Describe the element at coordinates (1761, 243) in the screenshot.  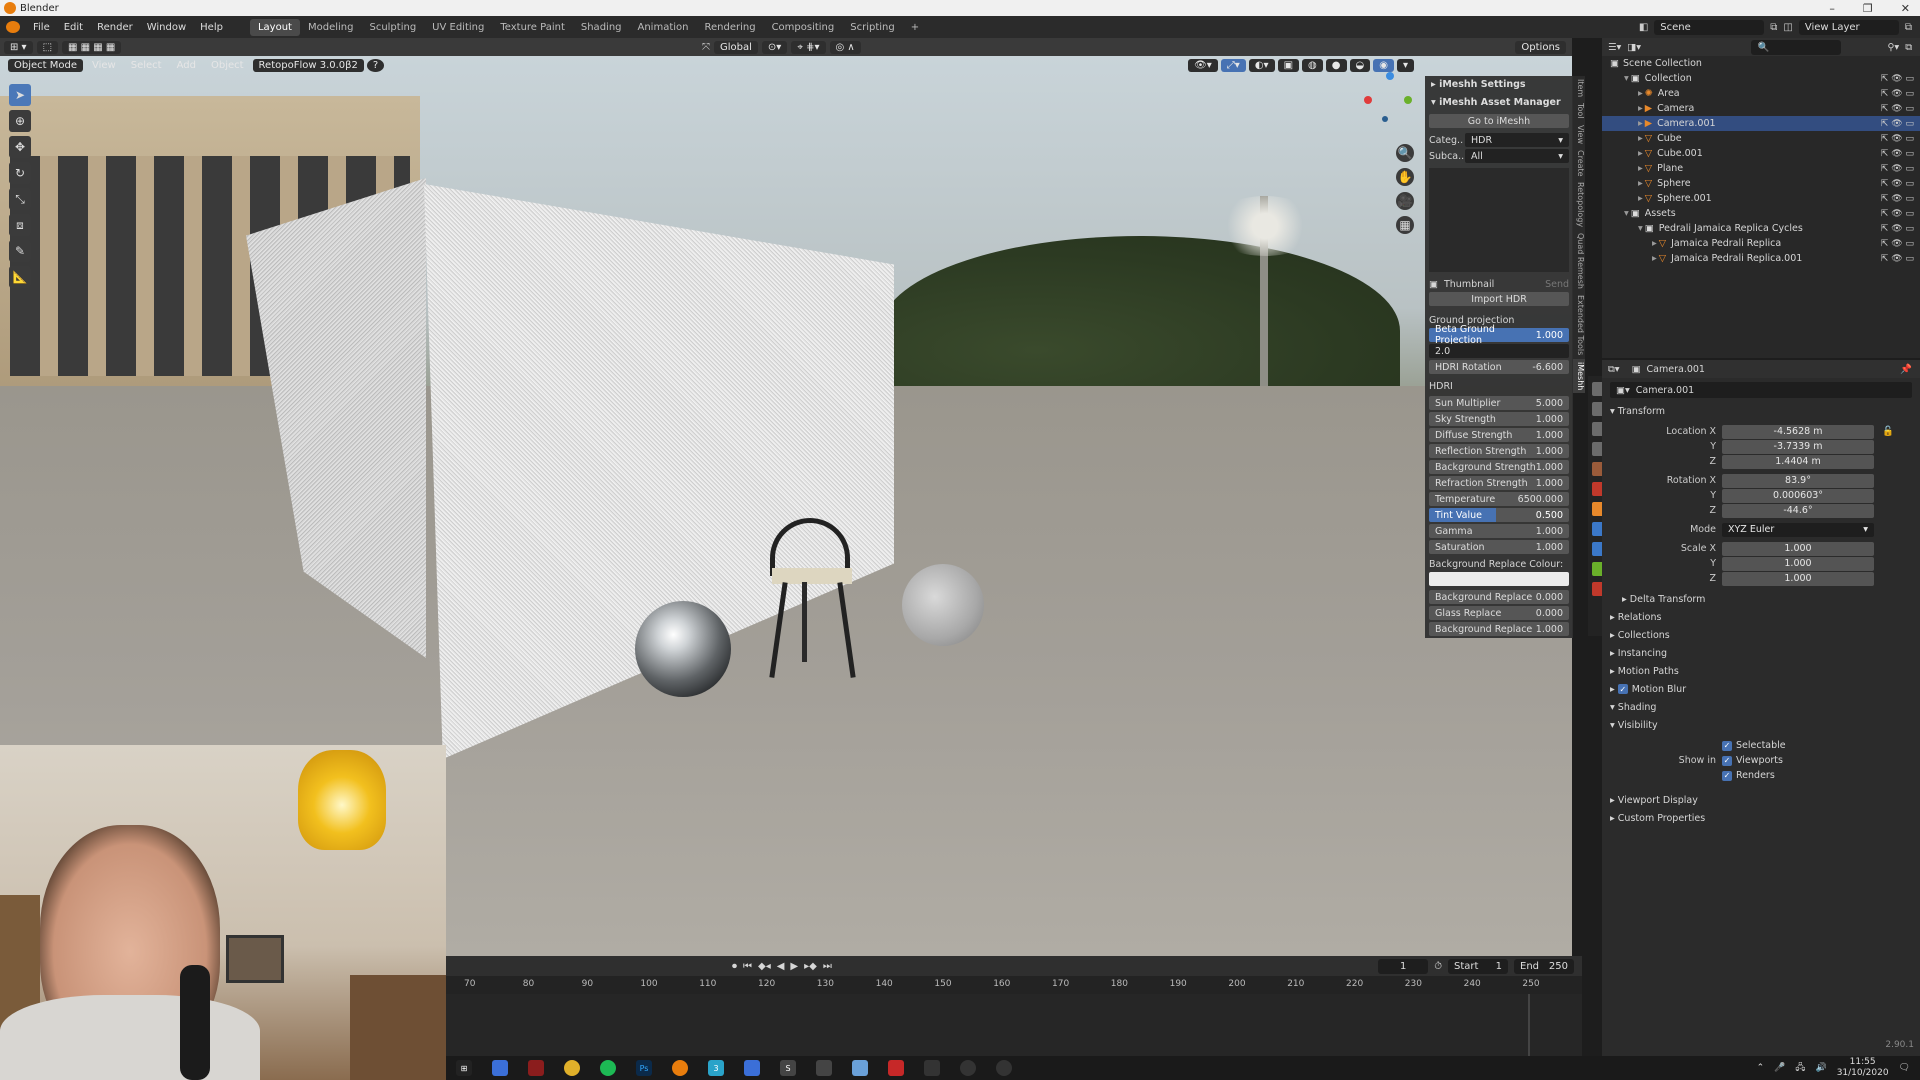
I see `outliner-row: ▸ ▽ Jamaica Pedrali Replica ⇱ 👁 ▭` at that location.